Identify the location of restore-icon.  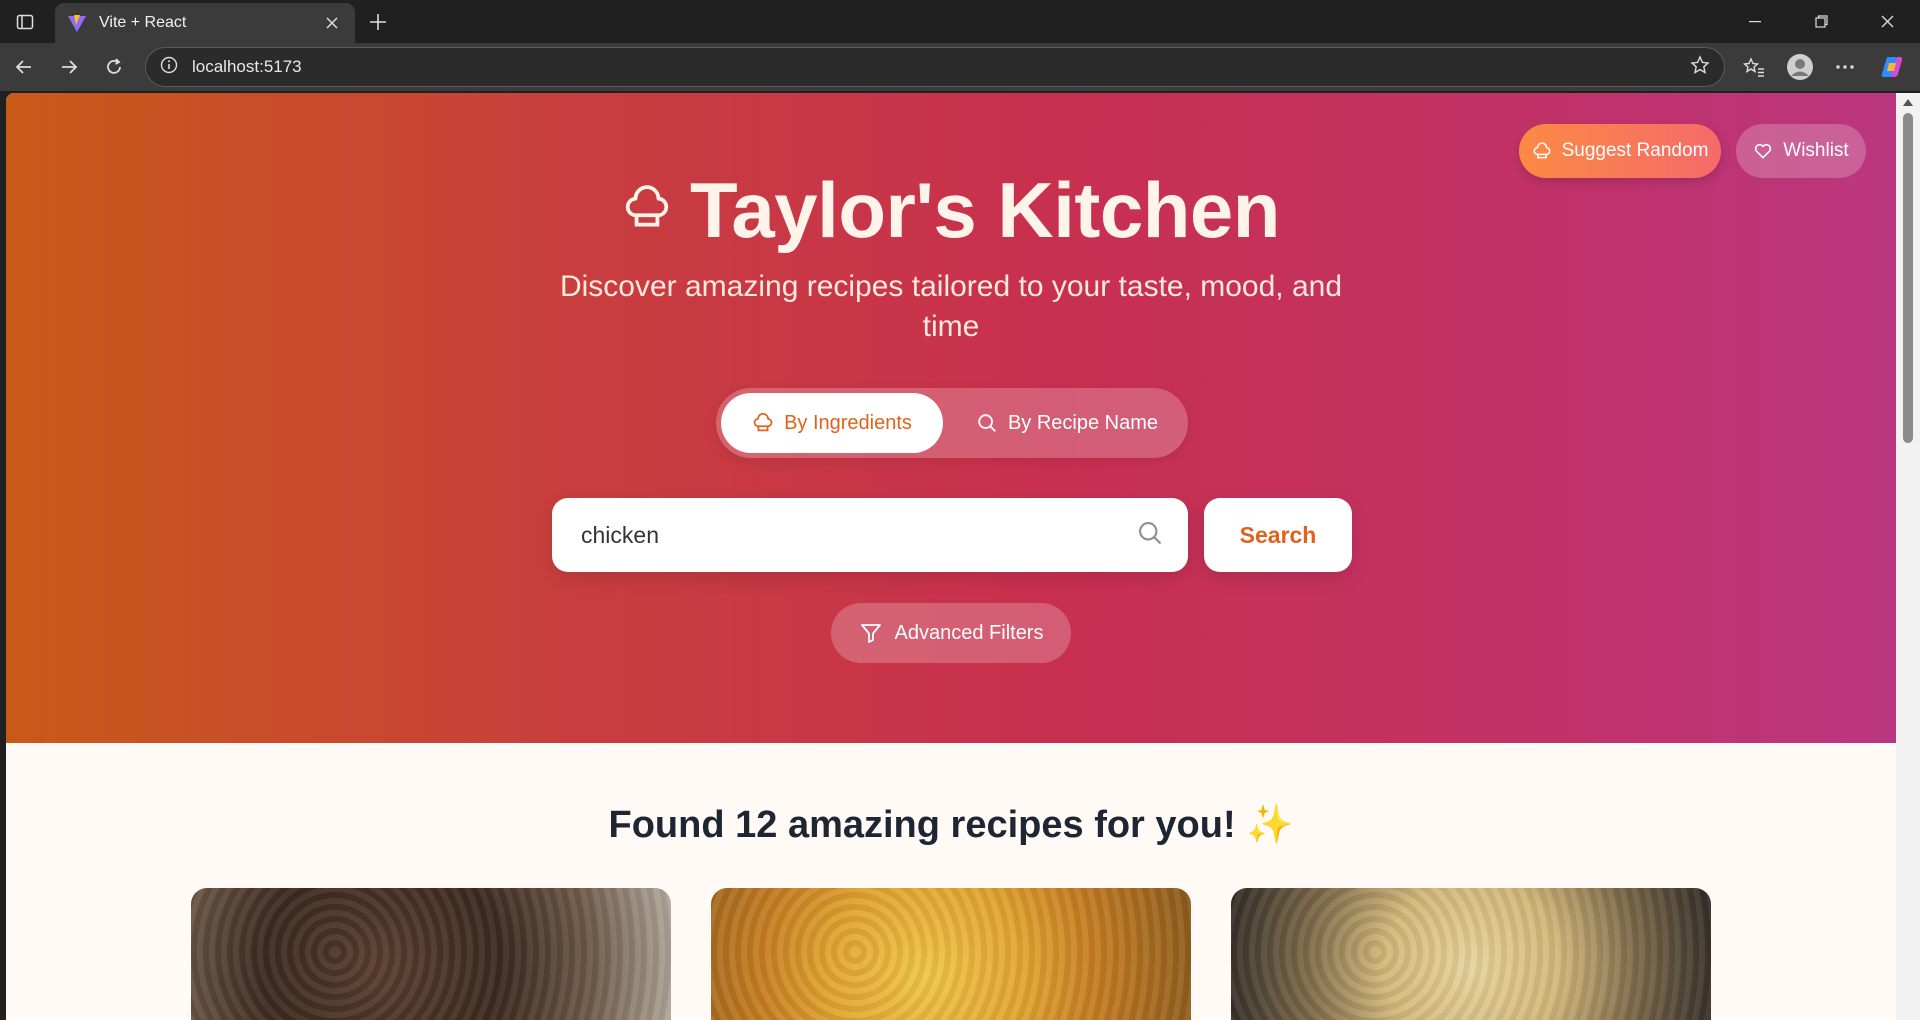
(1821, 21).